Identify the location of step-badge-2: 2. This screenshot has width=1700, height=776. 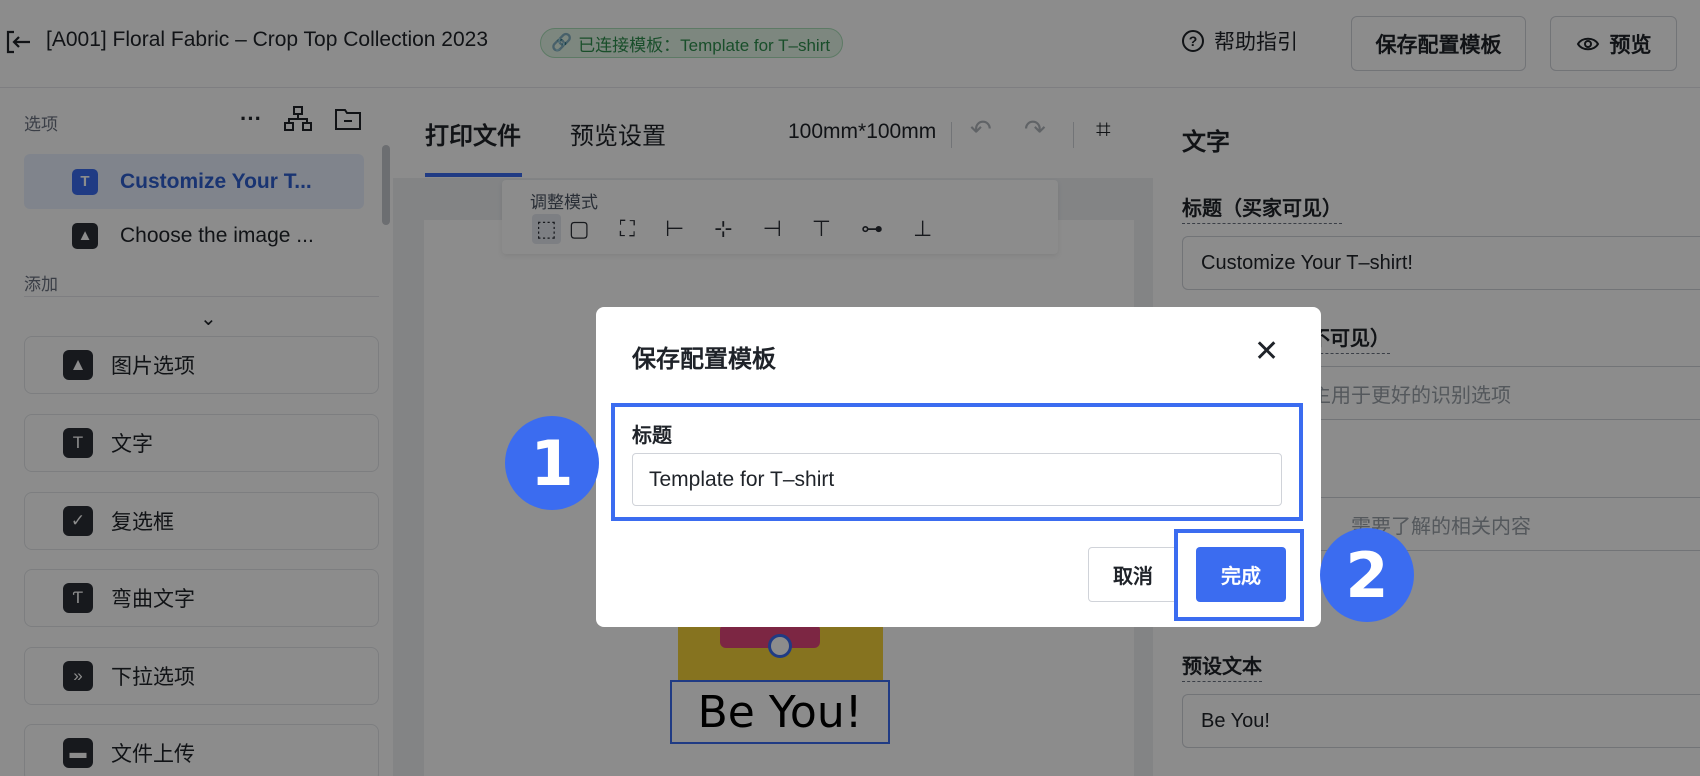
(1367, 575).